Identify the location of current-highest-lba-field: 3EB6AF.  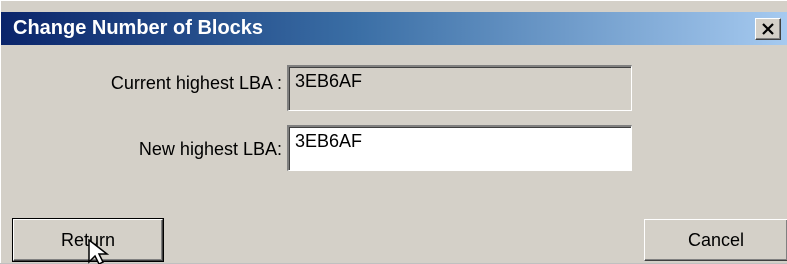
(459, 88).